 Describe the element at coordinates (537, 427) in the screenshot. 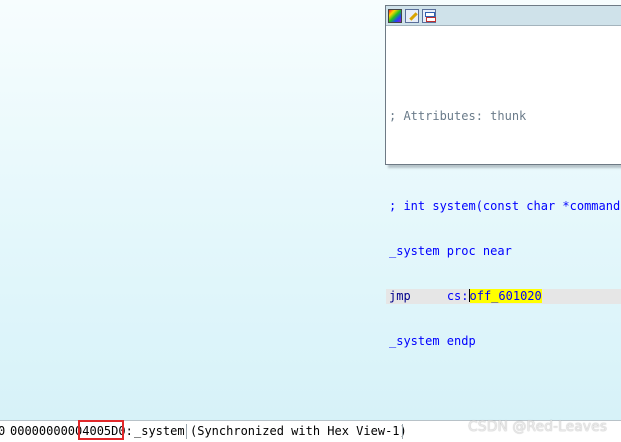

I see `watermark: CSDN @Red-Leaves` at that location.